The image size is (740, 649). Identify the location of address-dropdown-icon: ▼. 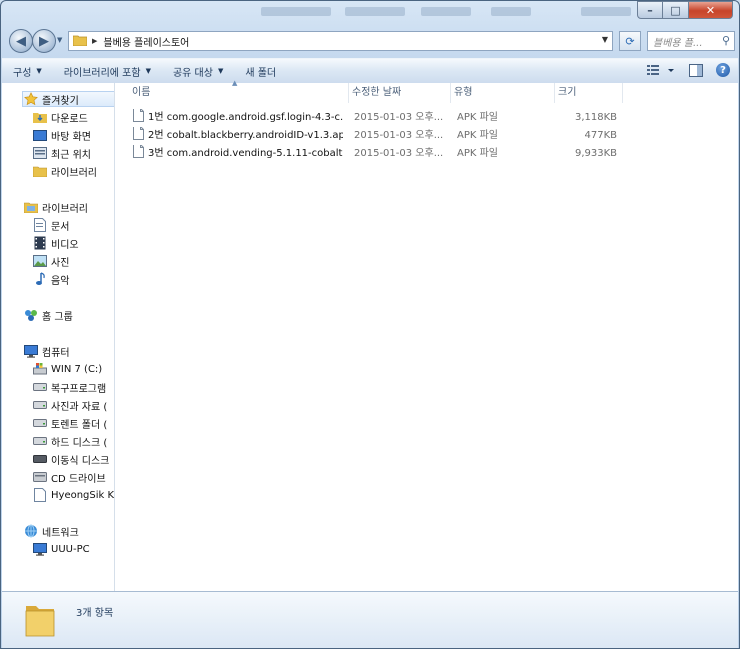
(605, 39).